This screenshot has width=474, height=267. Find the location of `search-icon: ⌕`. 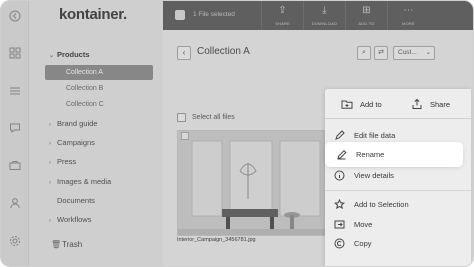

search-icon: ⌕ is located at coordinates (364, 52).